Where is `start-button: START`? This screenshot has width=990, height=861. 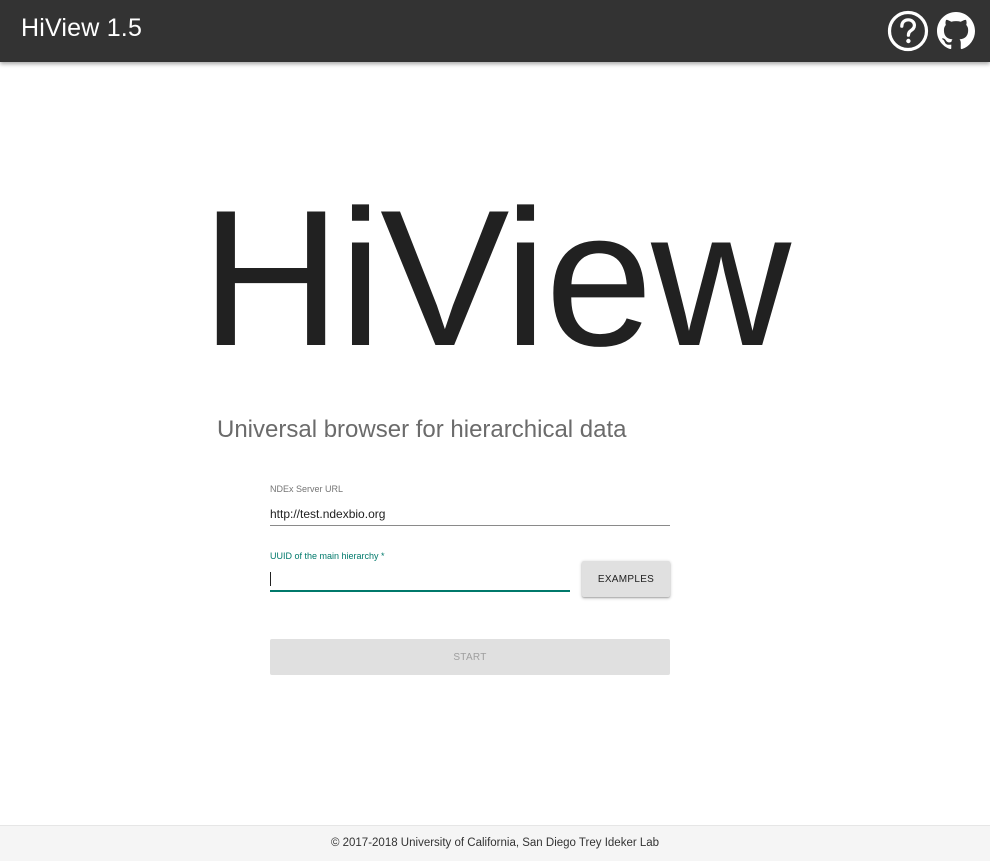
start-button: START is located at coordinates (470, 657).